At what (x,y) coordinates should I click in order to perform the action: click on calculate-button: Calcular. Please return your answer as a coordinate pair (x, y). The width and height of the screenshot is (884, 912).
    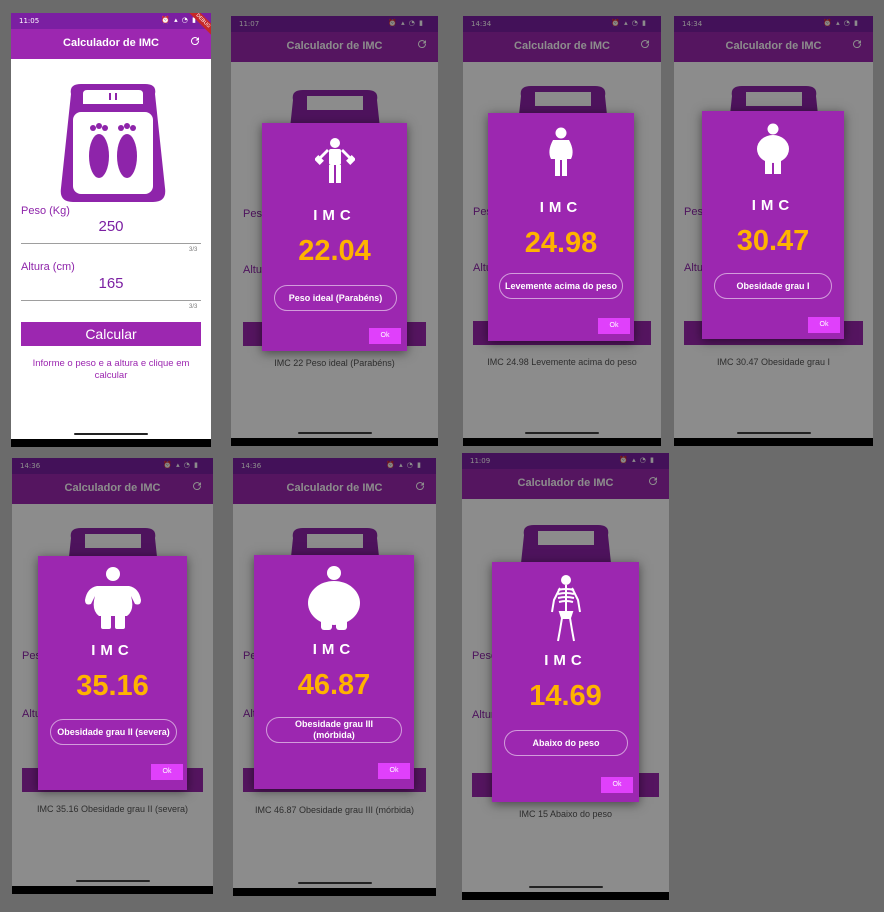
    Looking at the image, I should click on (111, 334).